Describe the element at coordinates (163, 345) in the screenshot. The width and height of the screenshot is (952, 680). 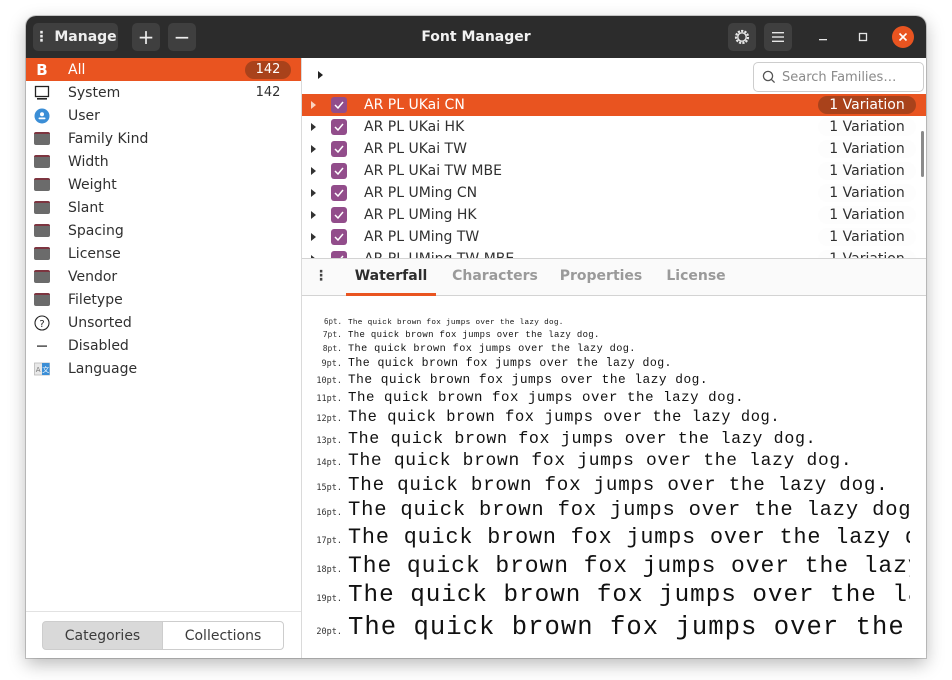
I see `sidebar-item-disabled: Disabled` at that location.